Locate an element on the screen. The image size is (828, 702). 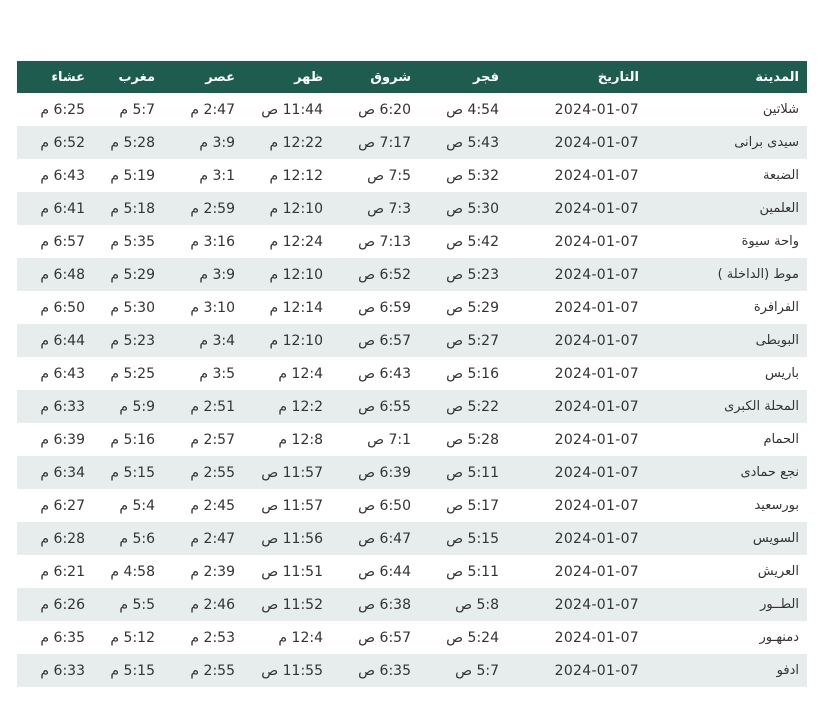
sunrise-cell: 6:38 ص is located at coordinates (384, 604).